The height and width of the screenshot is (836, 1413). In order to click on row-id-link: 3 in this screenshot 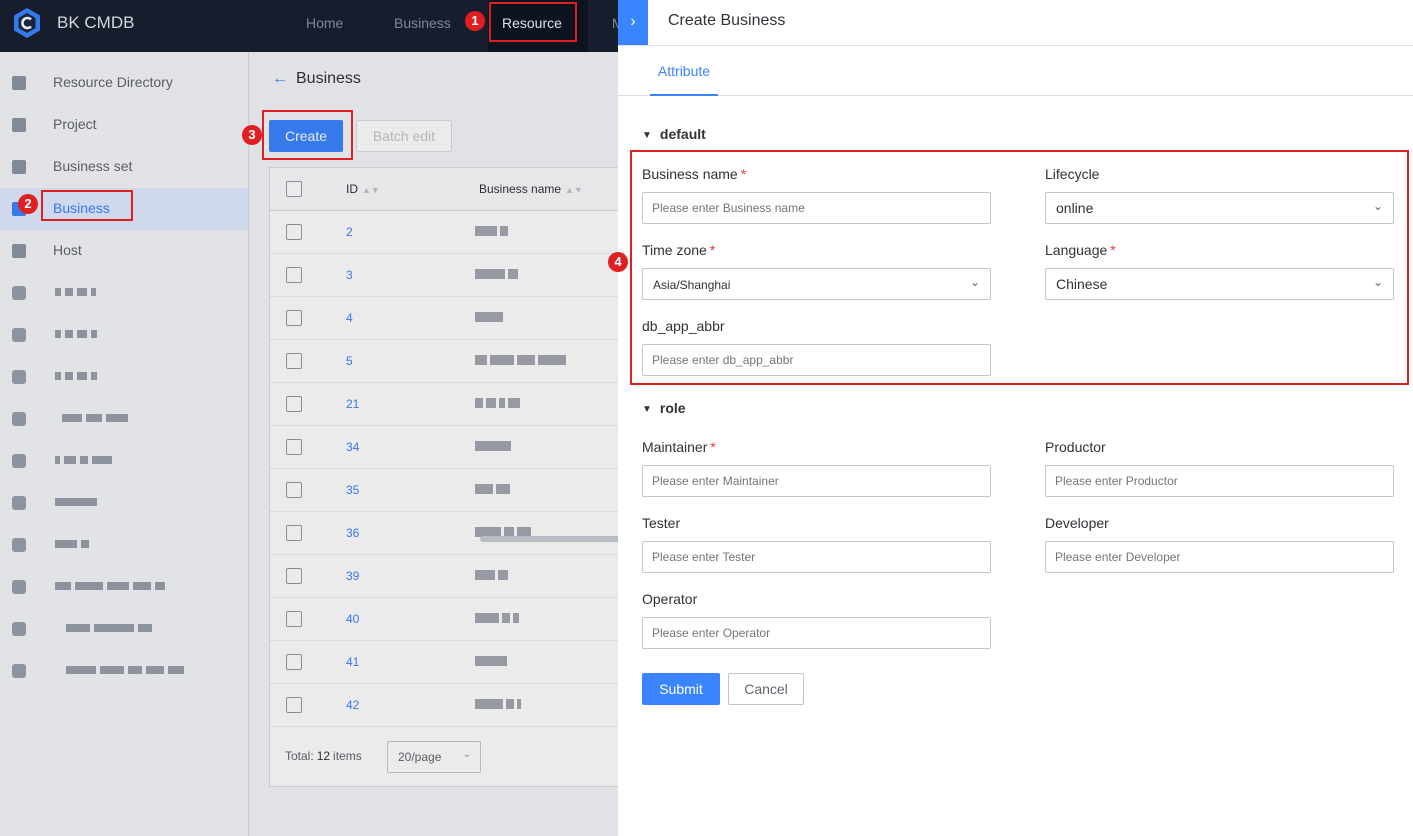, I will do `click(349, 275)`.